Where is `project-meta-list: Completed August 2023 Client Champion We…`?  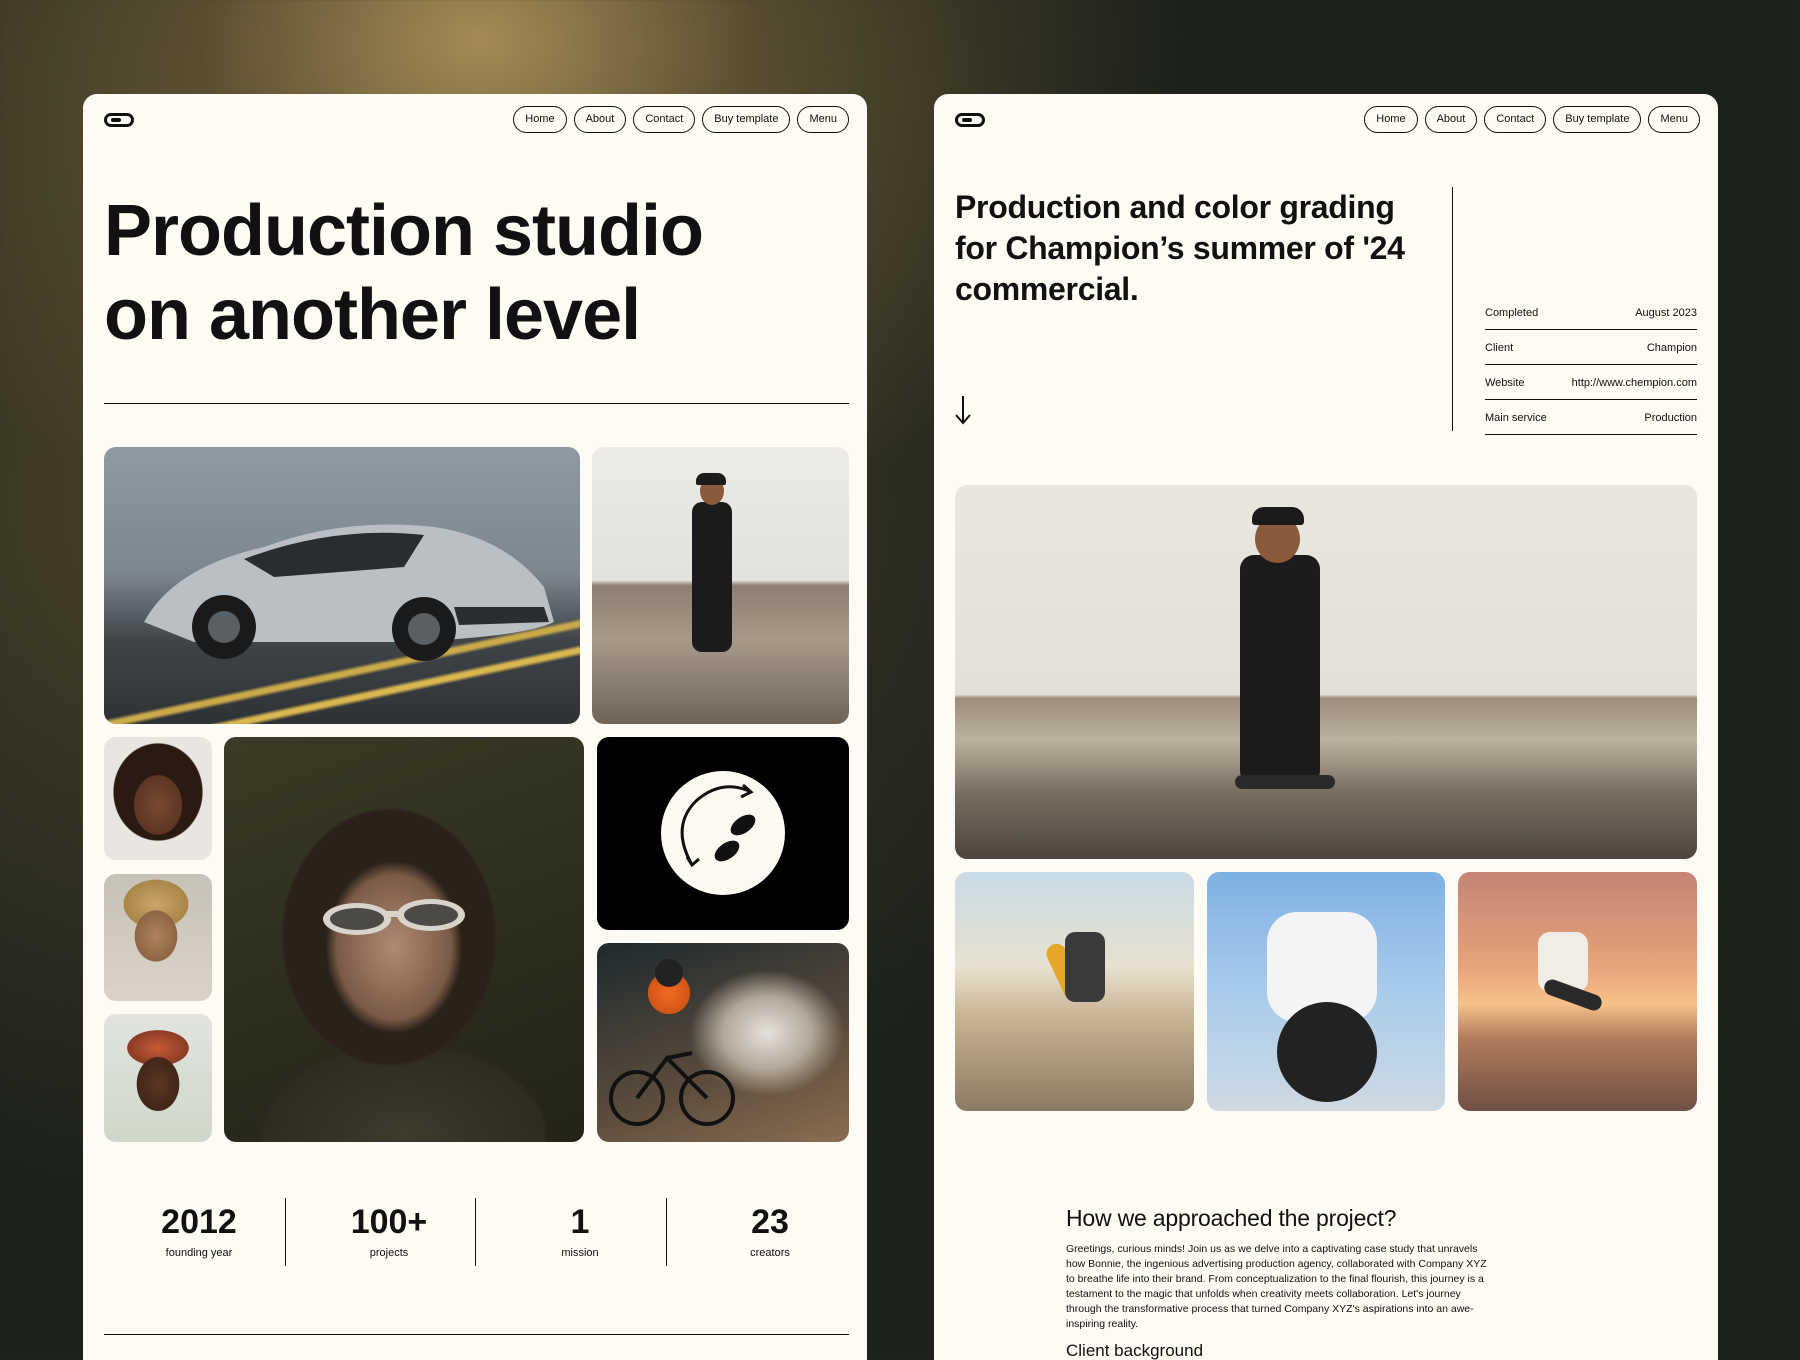 project-meta-list: Completed August 2023 Client Champion We… is located at coordinates (1591, 365).